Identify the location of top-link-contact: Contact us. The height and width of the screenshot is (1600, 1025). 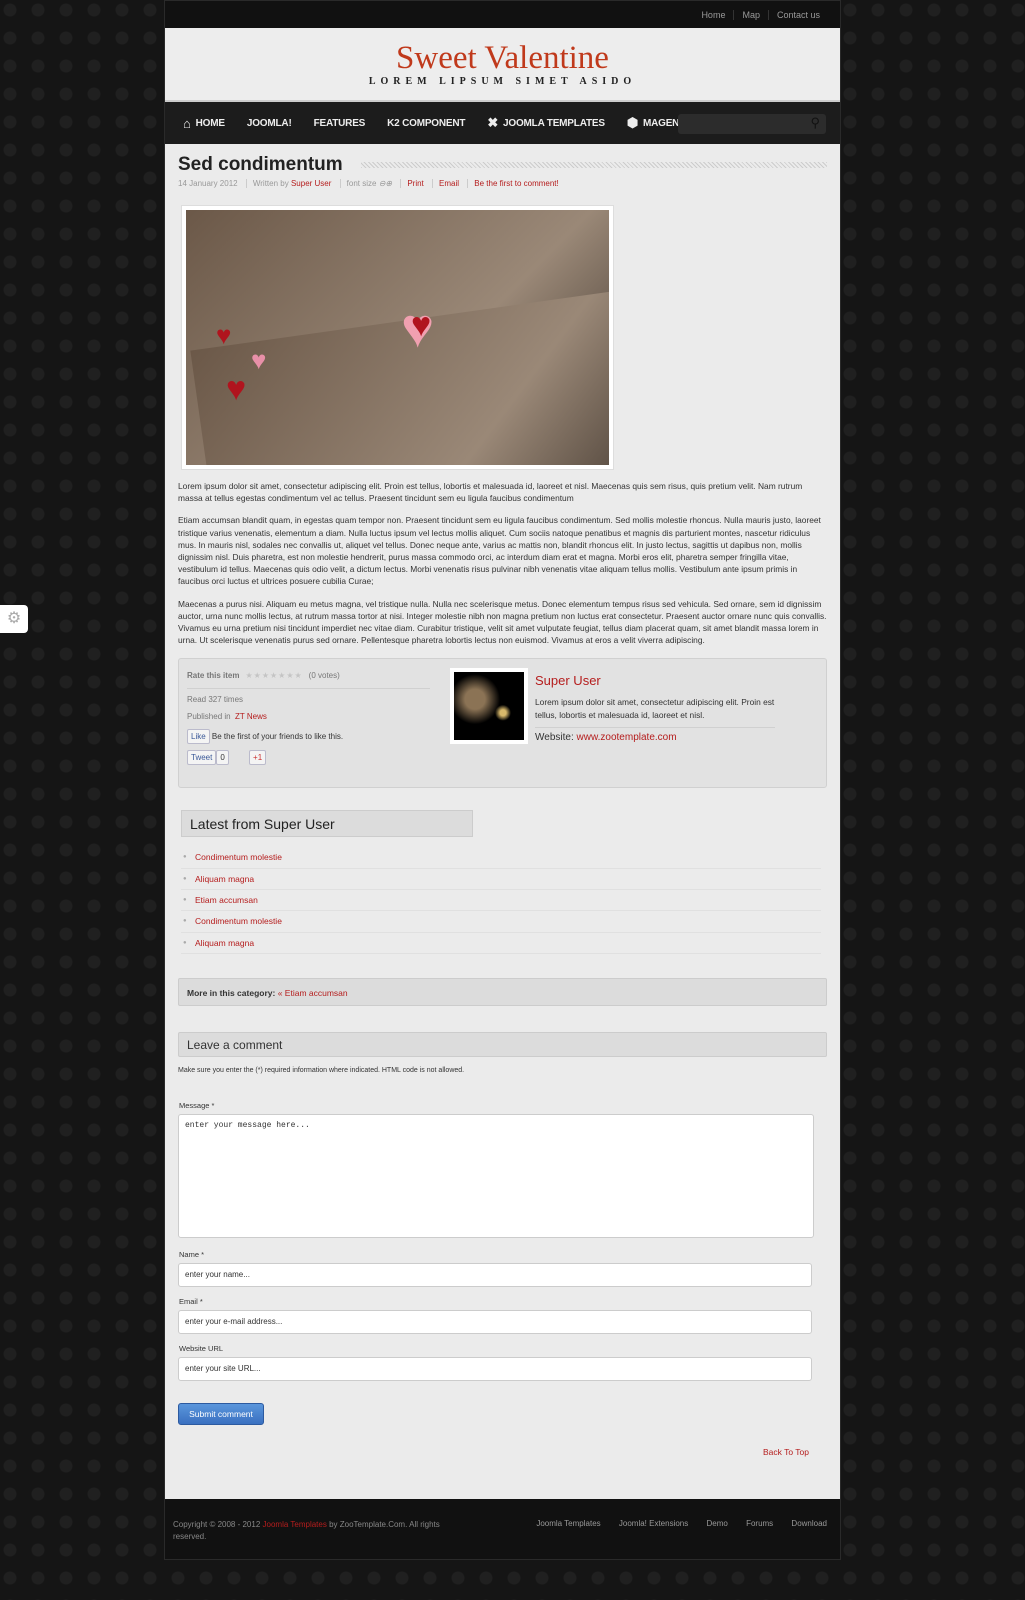
(797, 14).